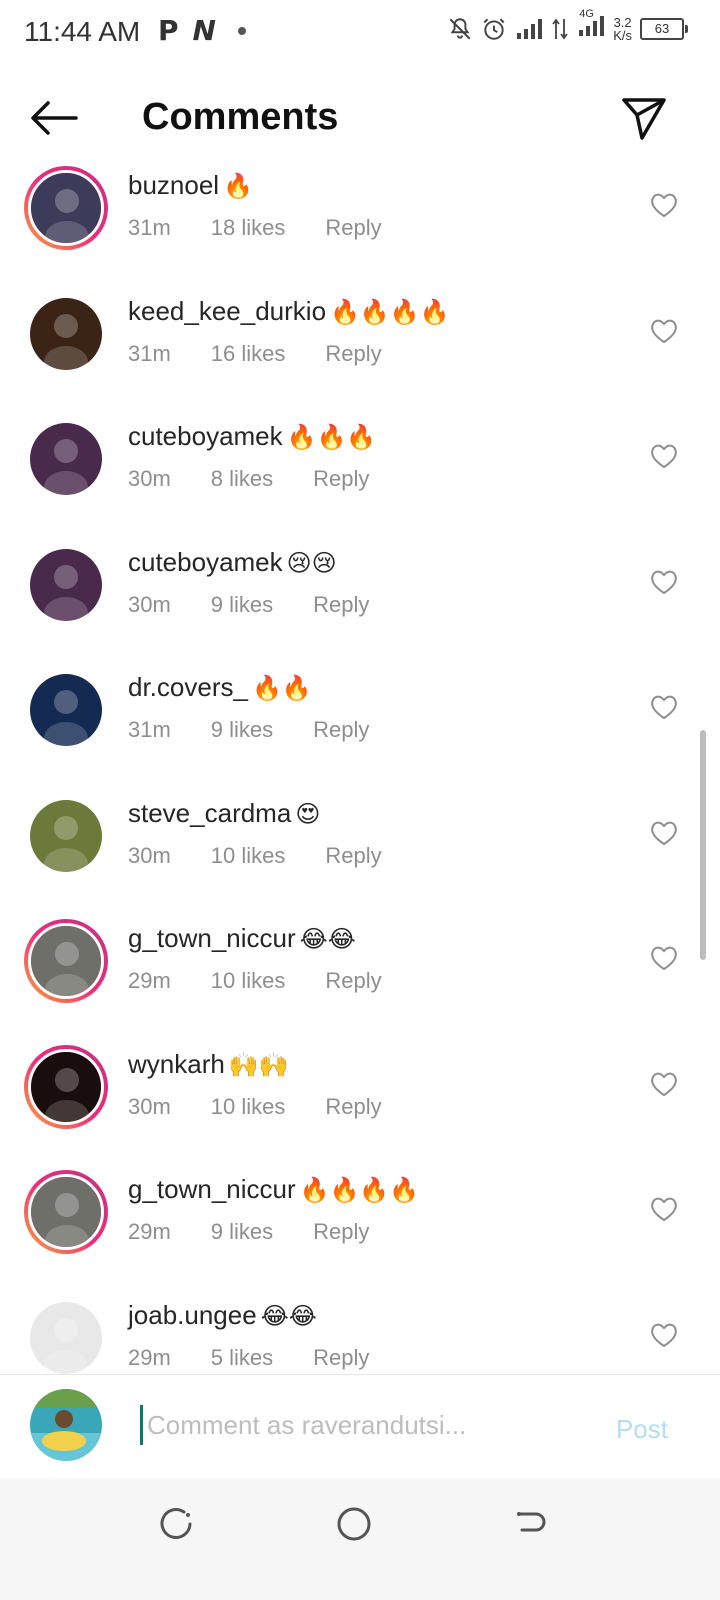 This screenshot has width=720, height=1600. I want to click on comment-row: buznoel 🔥 31m 18 likes Reply, so click(360, 227).